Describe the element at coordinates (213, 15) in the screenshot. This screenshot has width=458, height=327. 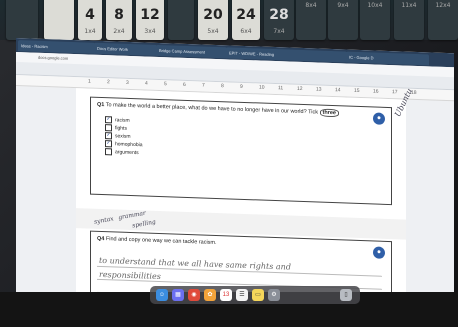
I see `card-number: 20` at that location.